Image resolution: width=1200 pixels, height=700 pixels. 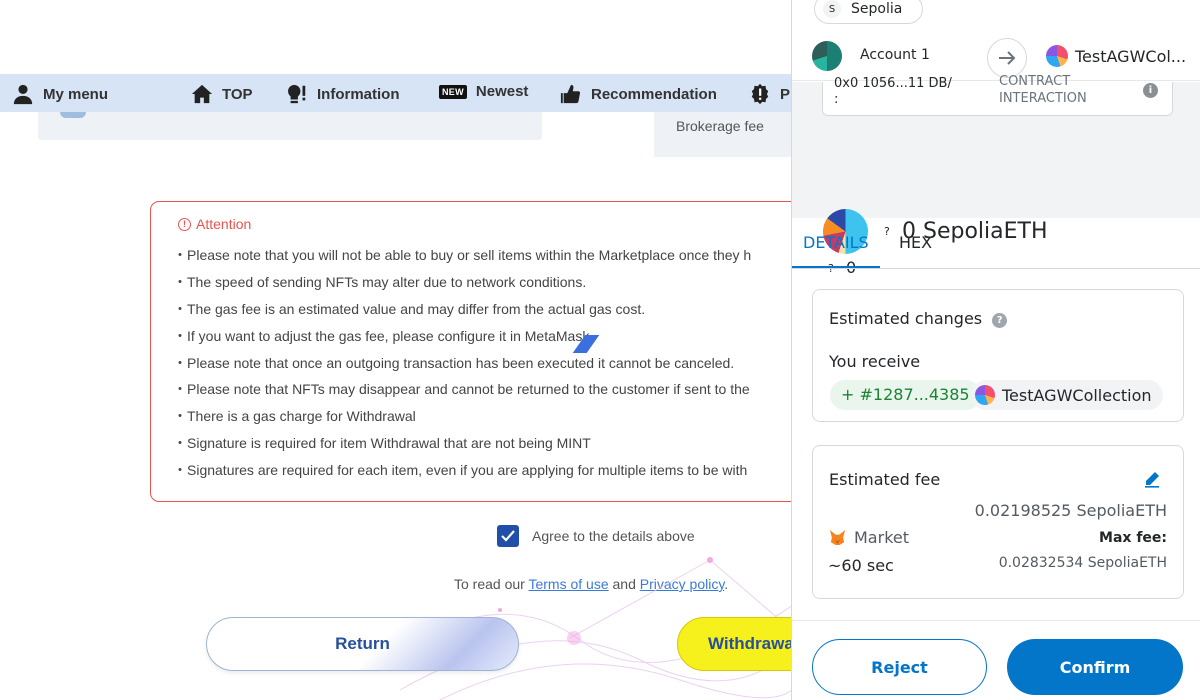 What do you see at coordinates (297, 94) in the screenshot?
I see `bulb-exclamation-icon` at bounding box center [297, 94].